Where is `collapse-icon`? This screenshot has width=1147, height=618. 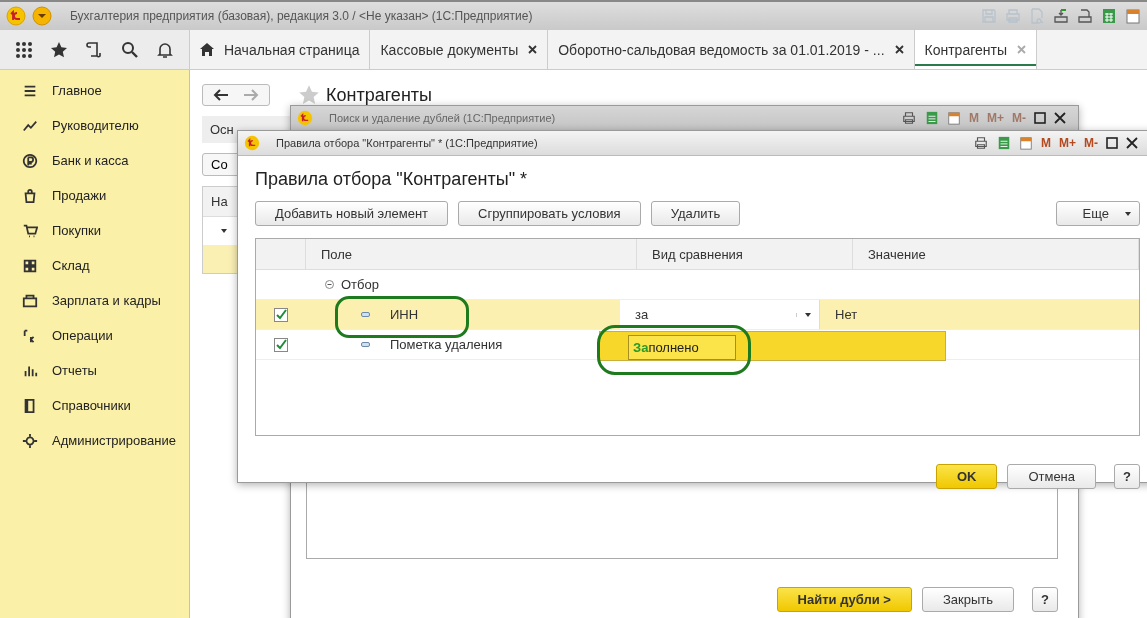 collapse-icon is located at coordinates (329, 284).